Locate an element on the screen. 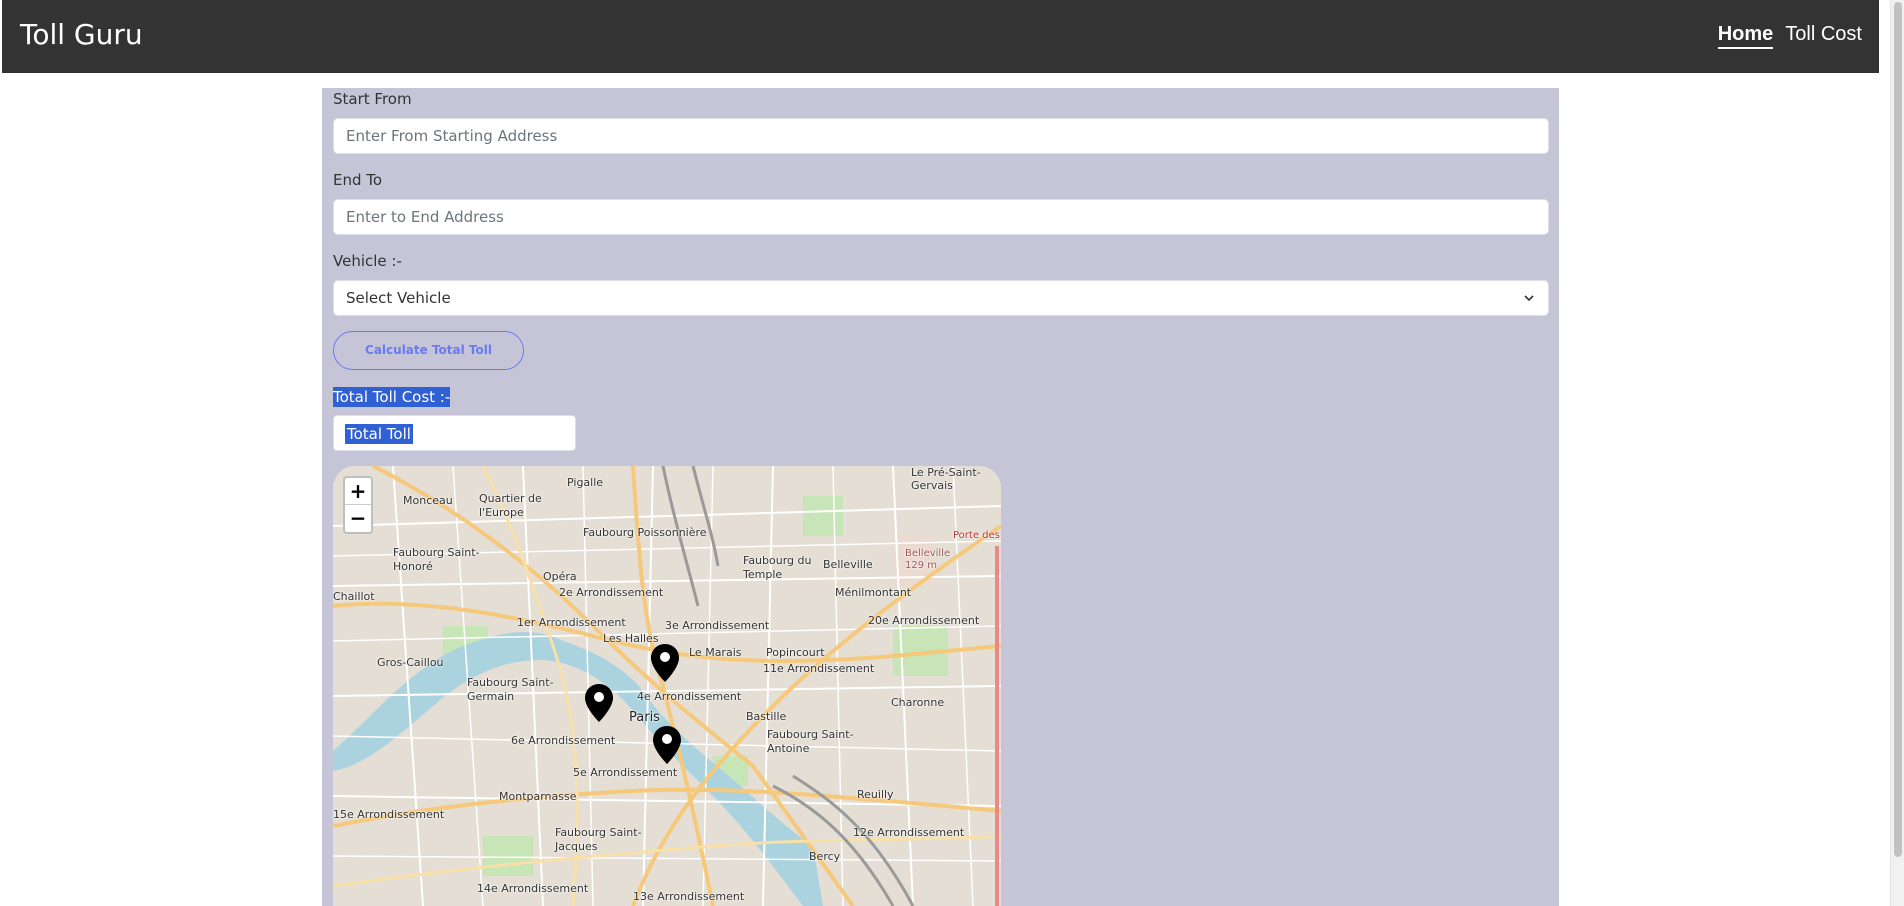 This screenshot has height=906, width=1904. navbar: Toll Guru Home Toll Cost is located at coordinates (940, 36).